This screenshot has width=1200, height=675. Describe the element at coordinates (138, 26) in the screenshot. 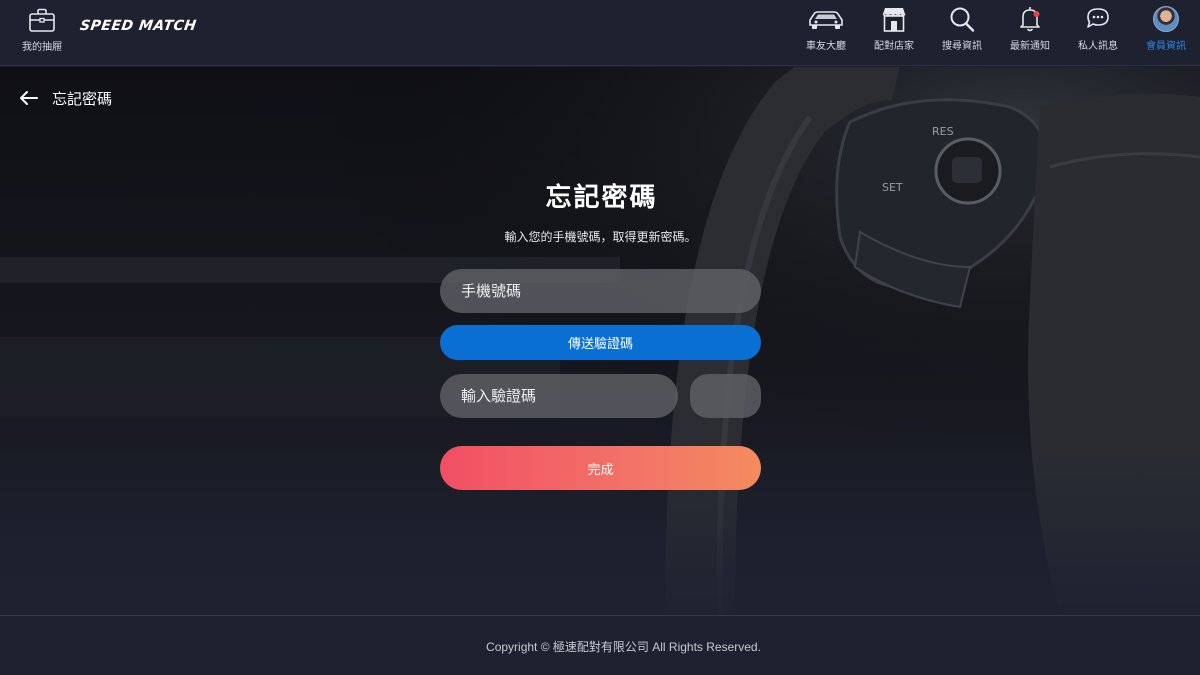

I see `speed-match-logo: SPEED MATCH` at that location.